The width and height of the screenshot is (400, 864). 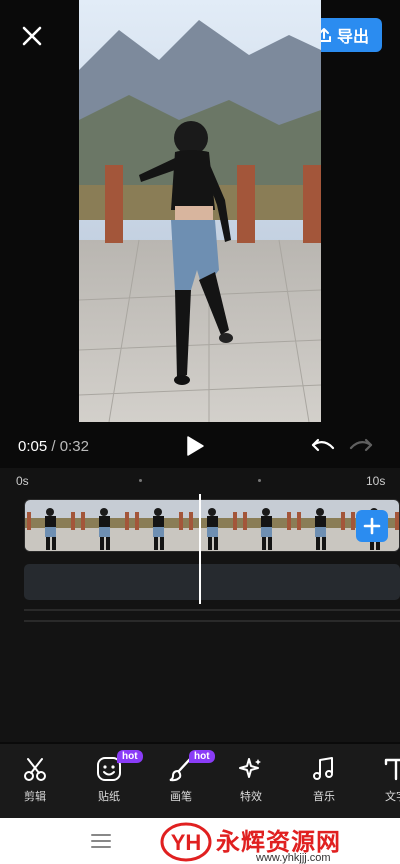 I want to click on watermark-logo: YH, so click(x=186, y=842).